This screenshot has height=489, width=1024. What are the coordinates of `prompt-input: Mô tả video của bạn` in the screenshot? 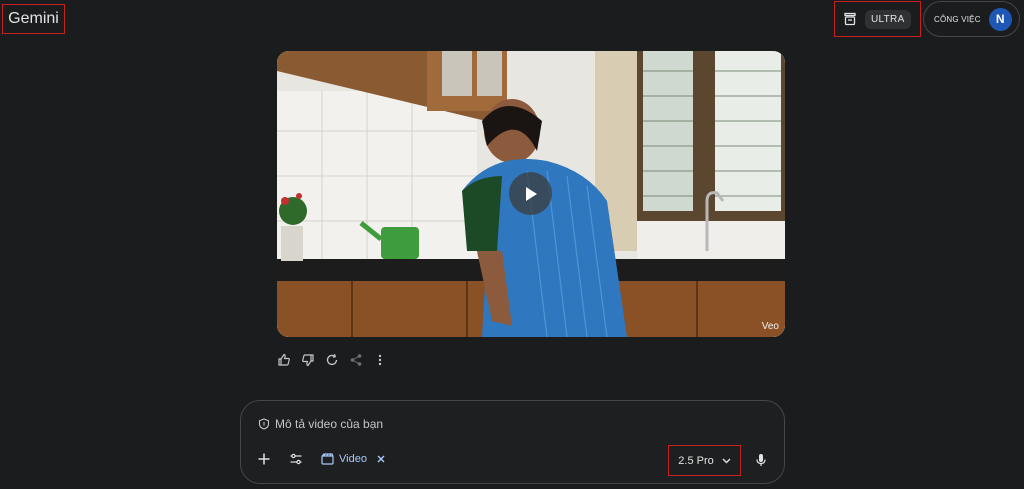 It's located at (320, 424).